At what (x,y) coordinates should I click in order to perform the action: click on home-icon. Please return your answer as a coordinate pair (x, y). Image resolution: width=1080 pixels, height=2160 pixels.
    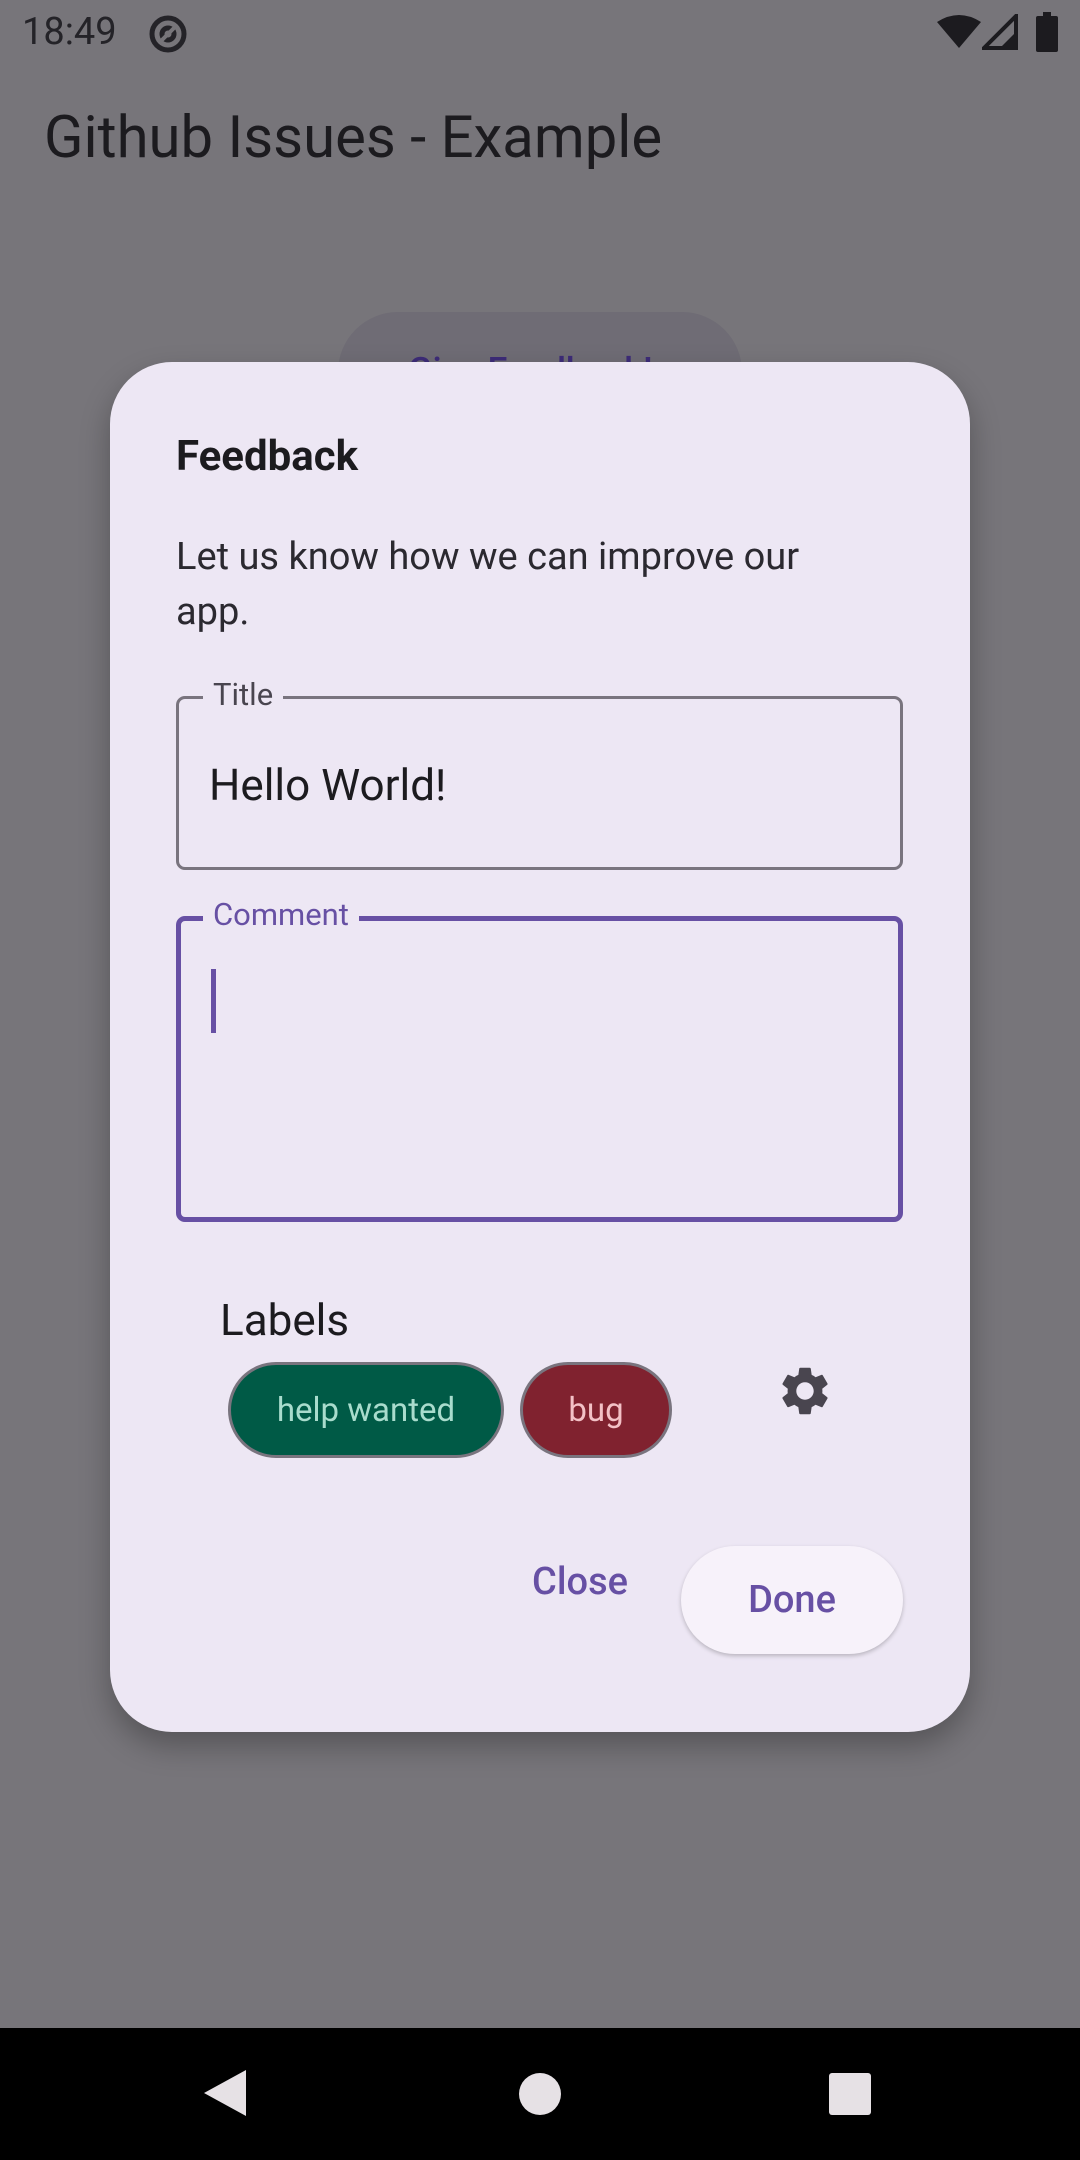
    Looking at the image, I should click on (540, 2094).